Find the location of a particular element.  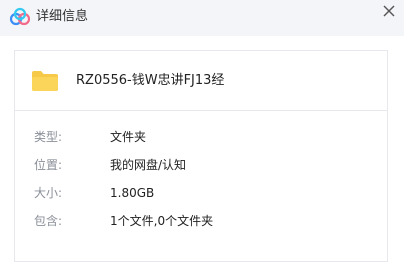

baidu-netdisk-cloud-icon is located at coordinates (20, 16).